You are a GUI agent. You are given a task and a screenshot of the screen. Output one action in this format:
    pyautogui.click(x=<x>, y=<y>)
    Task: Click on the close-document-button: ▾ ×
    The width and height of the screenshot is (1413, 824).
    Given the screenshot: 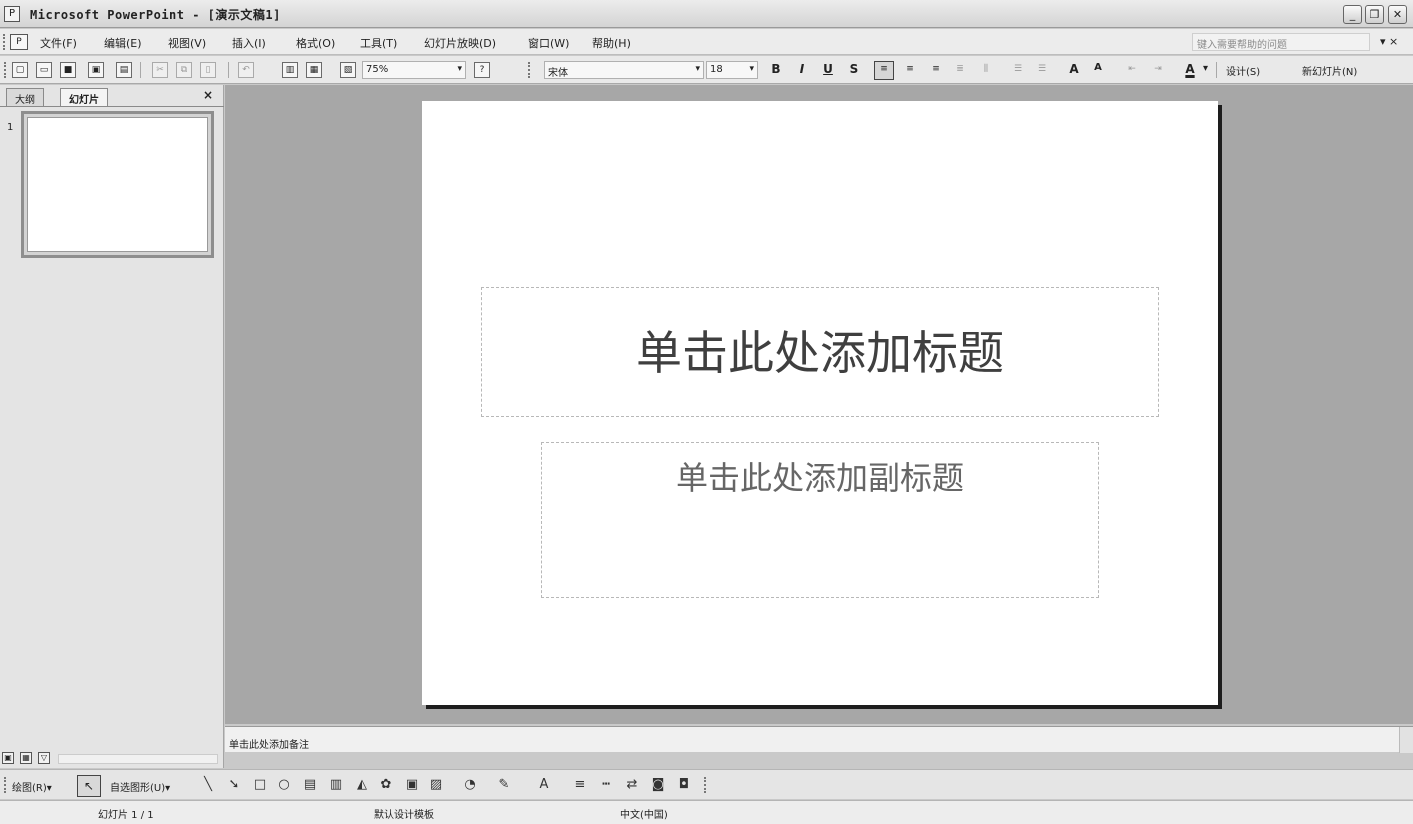 What is the action you would take?
    pyautogui.click(x=1389, y=41)
    